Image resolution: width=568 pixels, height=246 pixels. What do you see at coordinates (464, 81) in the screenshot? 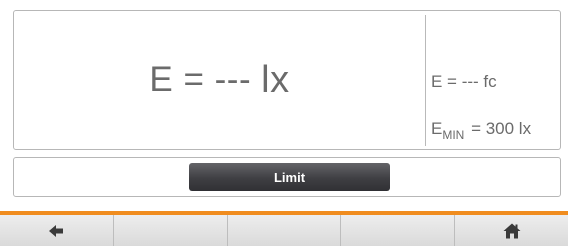
I see `footcandle-reading: E = --- fc` at bounding box center [464, 81].